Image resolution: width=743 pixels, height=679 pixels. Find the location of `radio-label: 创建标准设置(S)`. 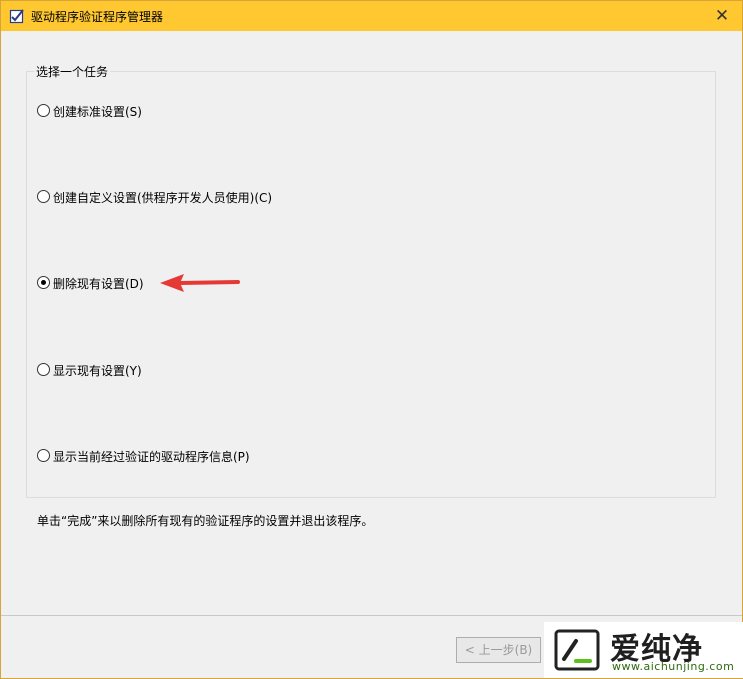

radio-label: 创建标准设置(S) is located at coordinates (97, 111).